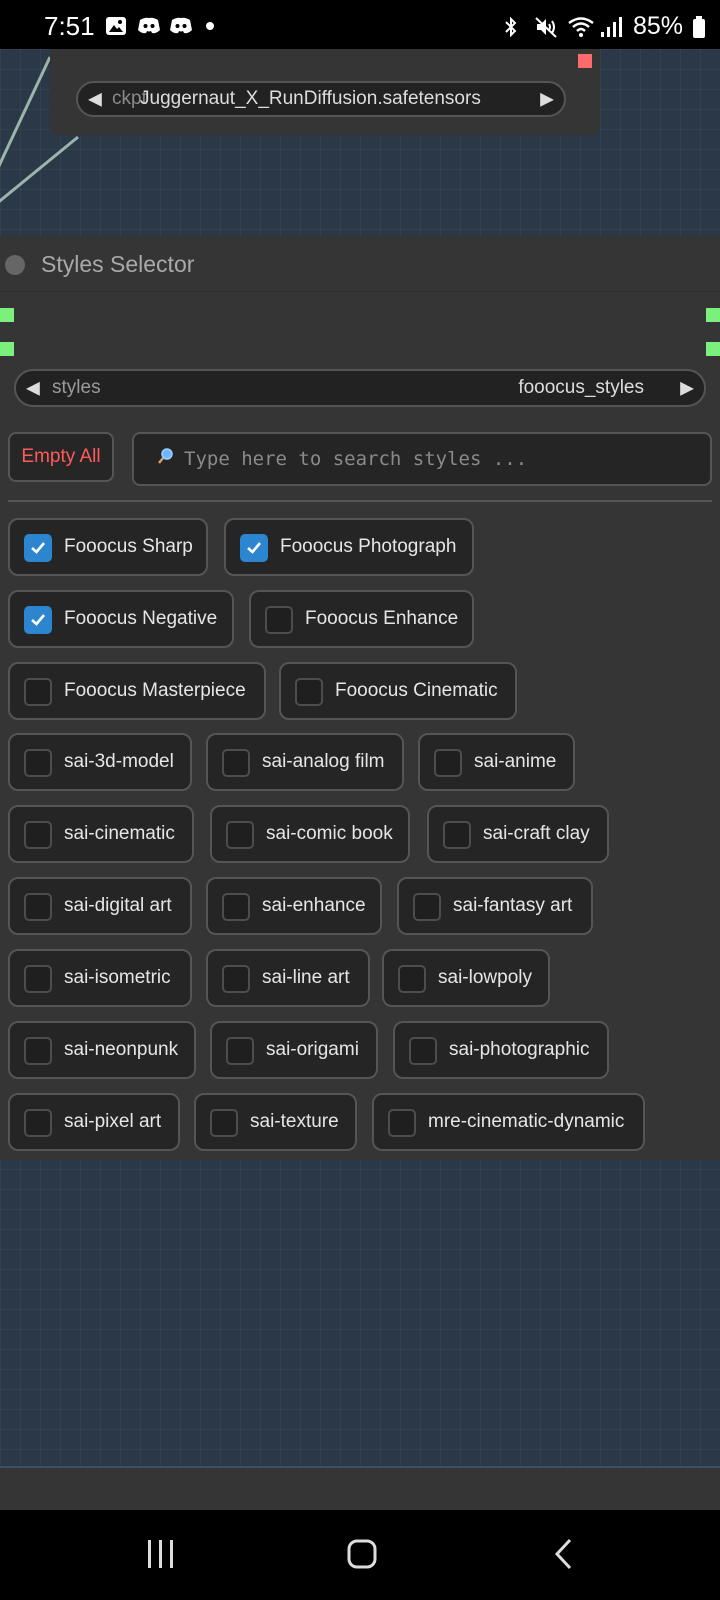 This screenshot has width=720, height=1600. I want to click on style-chip: sai-3d-model, so click(100, 762).